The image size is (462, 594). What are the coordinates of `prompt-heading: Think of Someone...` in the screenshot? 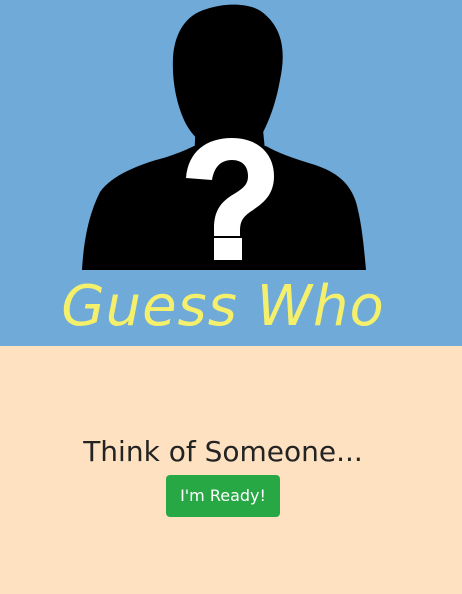 It's located at (223, 451).